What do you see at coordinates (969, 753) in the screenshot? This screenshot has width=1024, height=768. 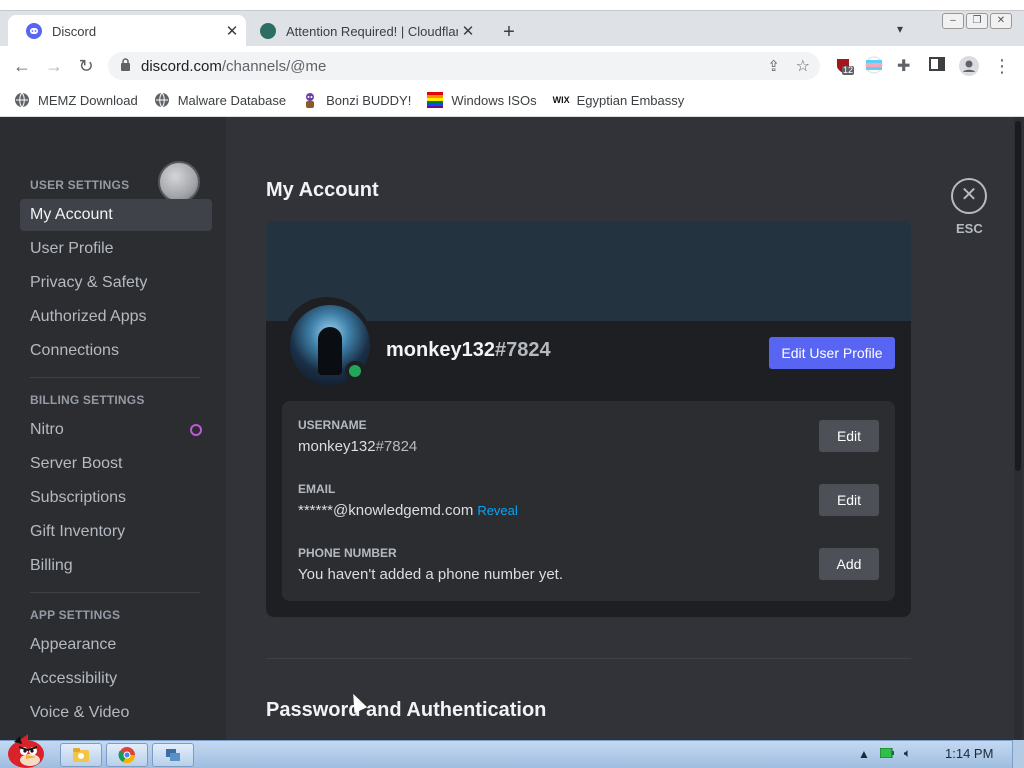 I see `taskbar-clock: 1:14 PM` at bounding box center [969, 753].